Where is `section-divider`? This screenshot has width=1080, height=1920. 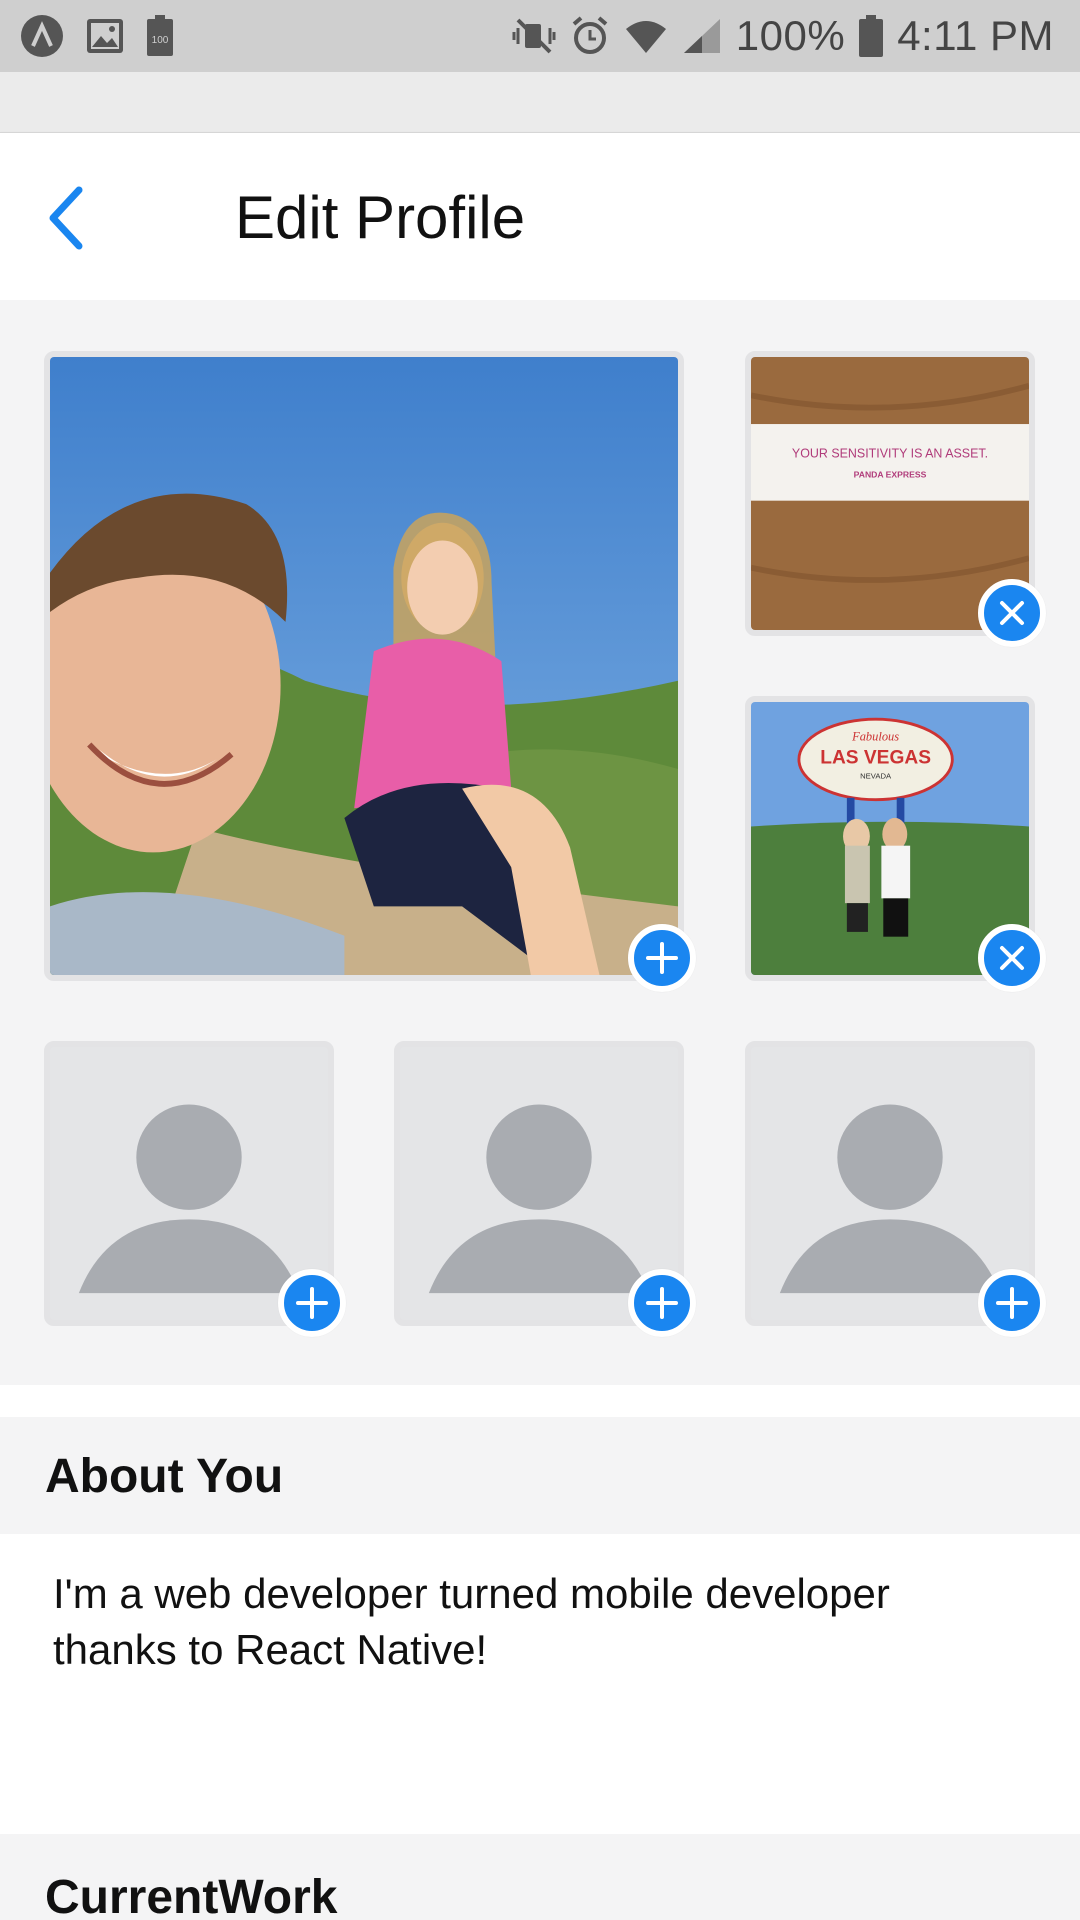 section-divider is located at coordinates (540, 1401).